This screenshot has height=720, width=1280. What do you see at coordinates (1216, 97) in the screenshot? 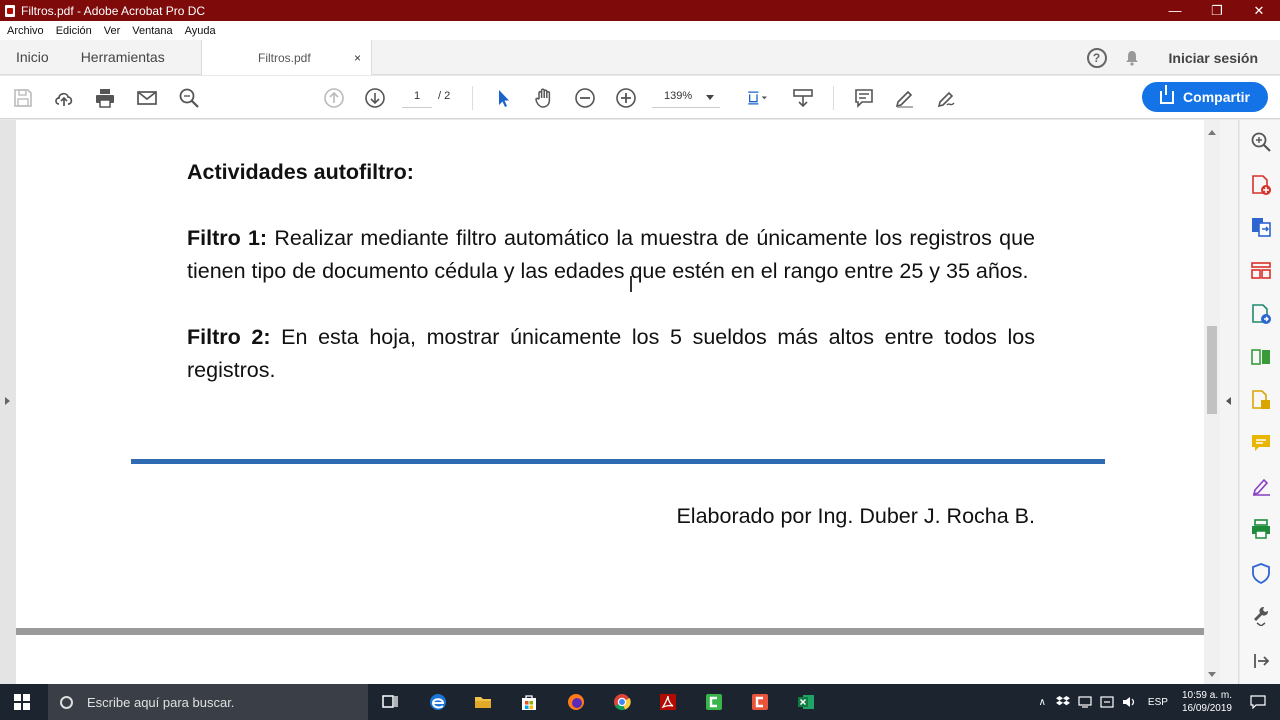
I see `share-button-label: Compartir` at bounding box center [1216, 97].